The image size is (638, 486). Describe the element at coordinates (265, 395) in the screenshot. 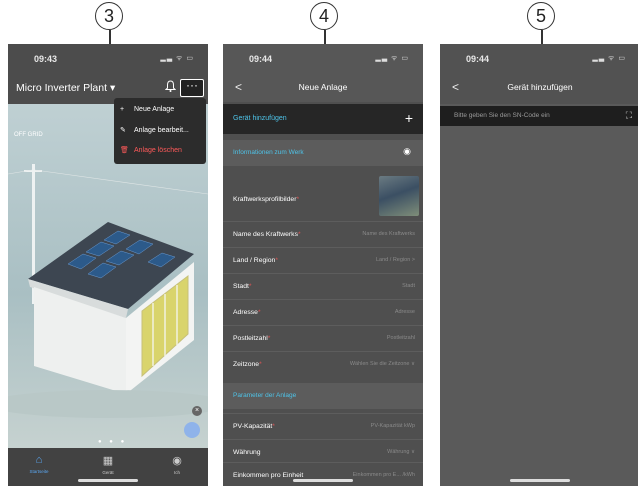

I see `section-title: Parameter der Anlage` at that location.